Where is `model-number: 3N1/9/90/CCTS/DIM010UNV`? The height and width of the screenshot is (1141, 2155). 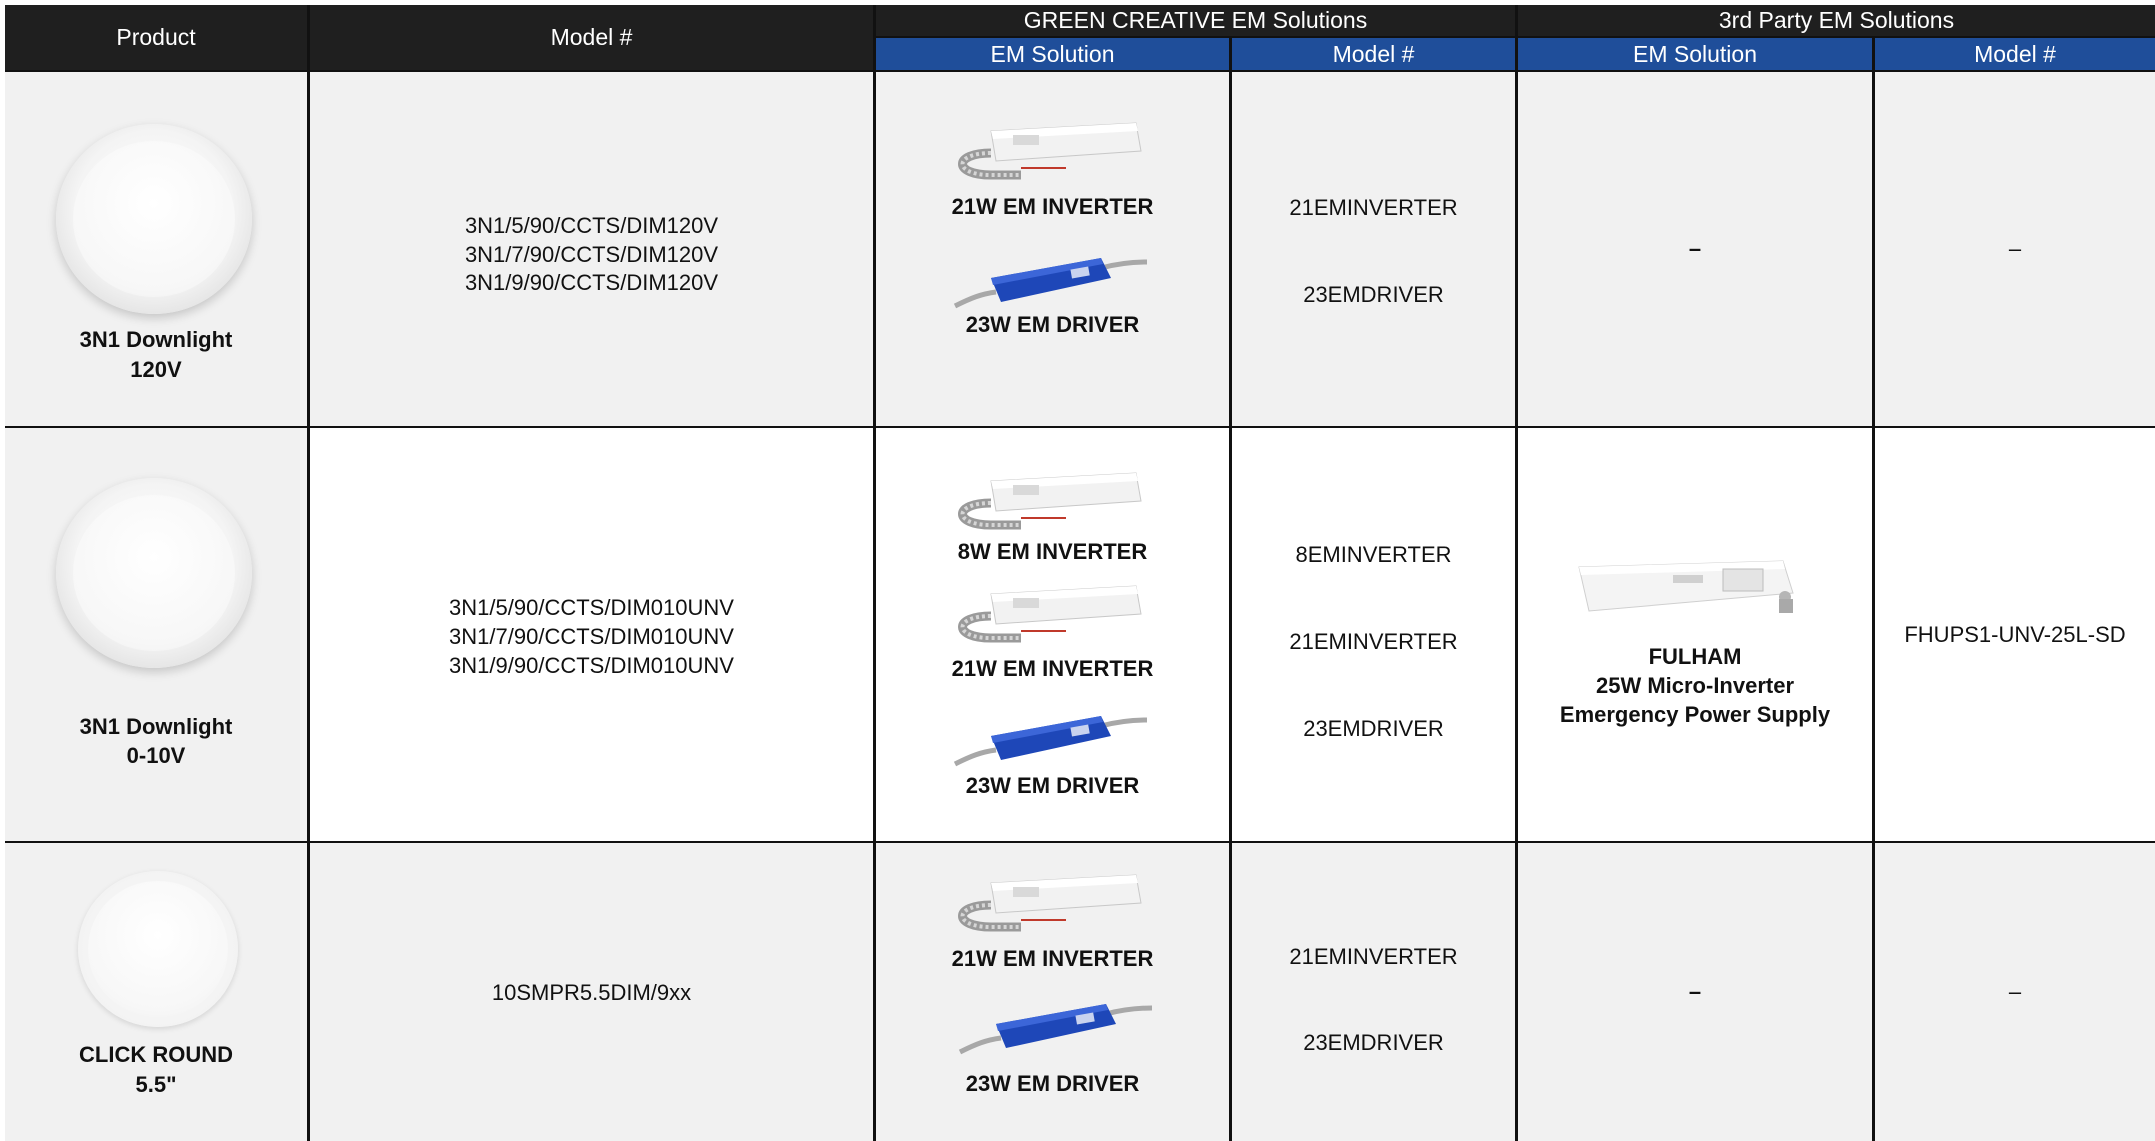 model-number: 3N1/9/90/CCTS/DIM010UNV is located at coordinates (591, 665).